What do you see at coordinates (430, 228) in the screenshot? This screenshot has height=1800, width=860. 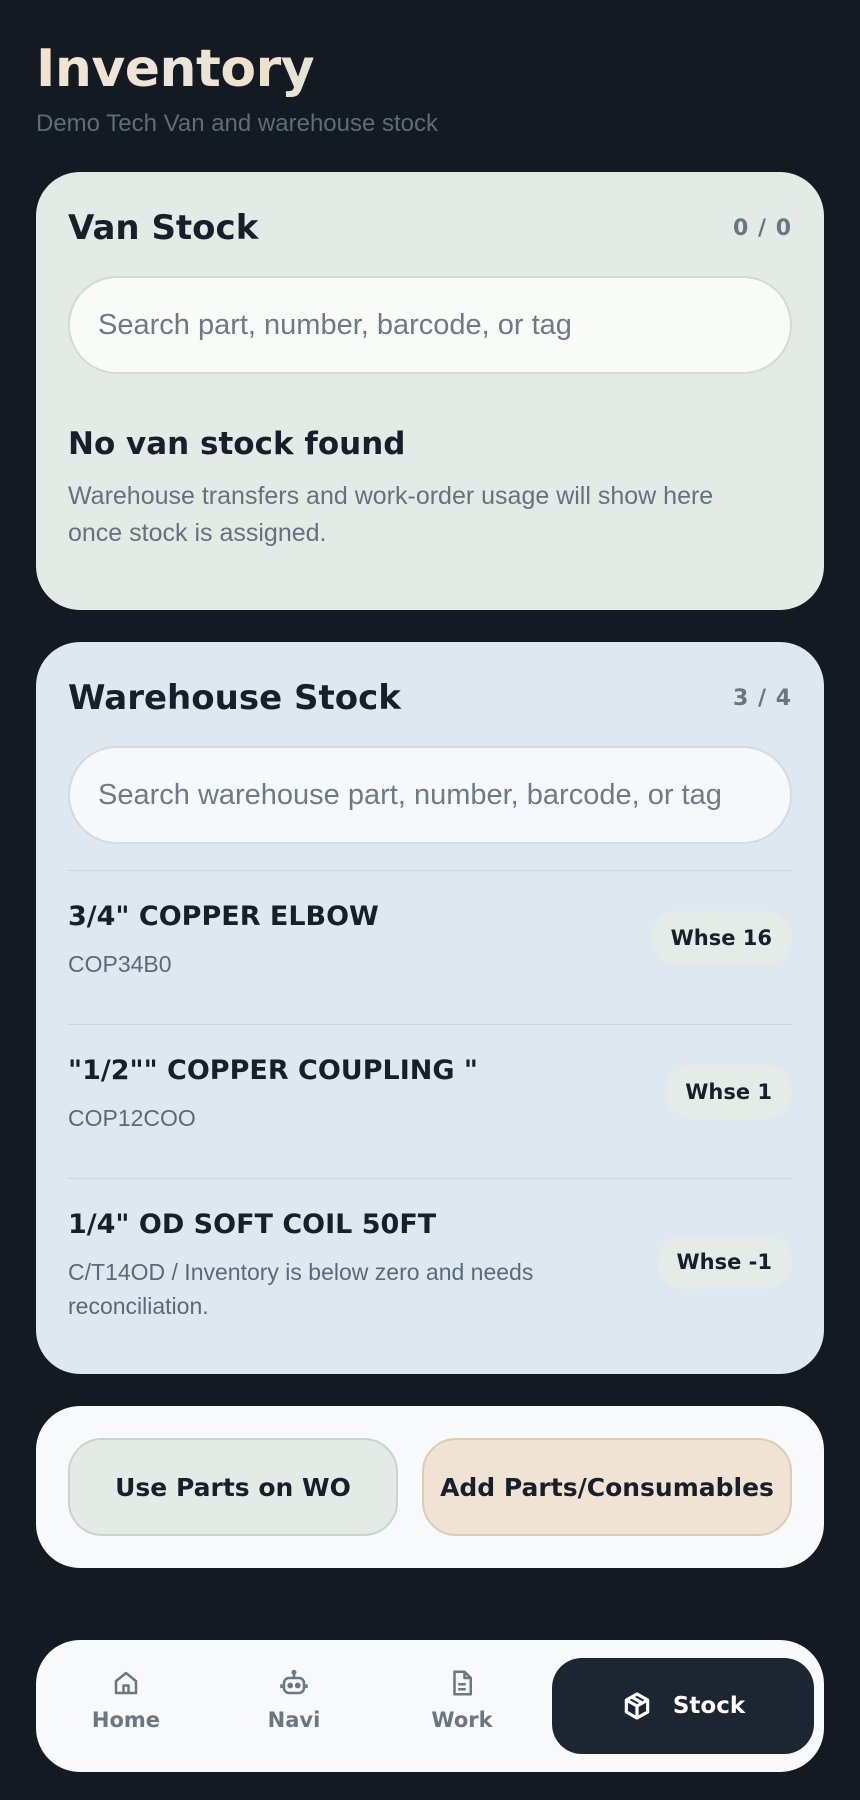 I see `van-stock-header: Van Stock 0 / 0` at bounding box center [430, 228].